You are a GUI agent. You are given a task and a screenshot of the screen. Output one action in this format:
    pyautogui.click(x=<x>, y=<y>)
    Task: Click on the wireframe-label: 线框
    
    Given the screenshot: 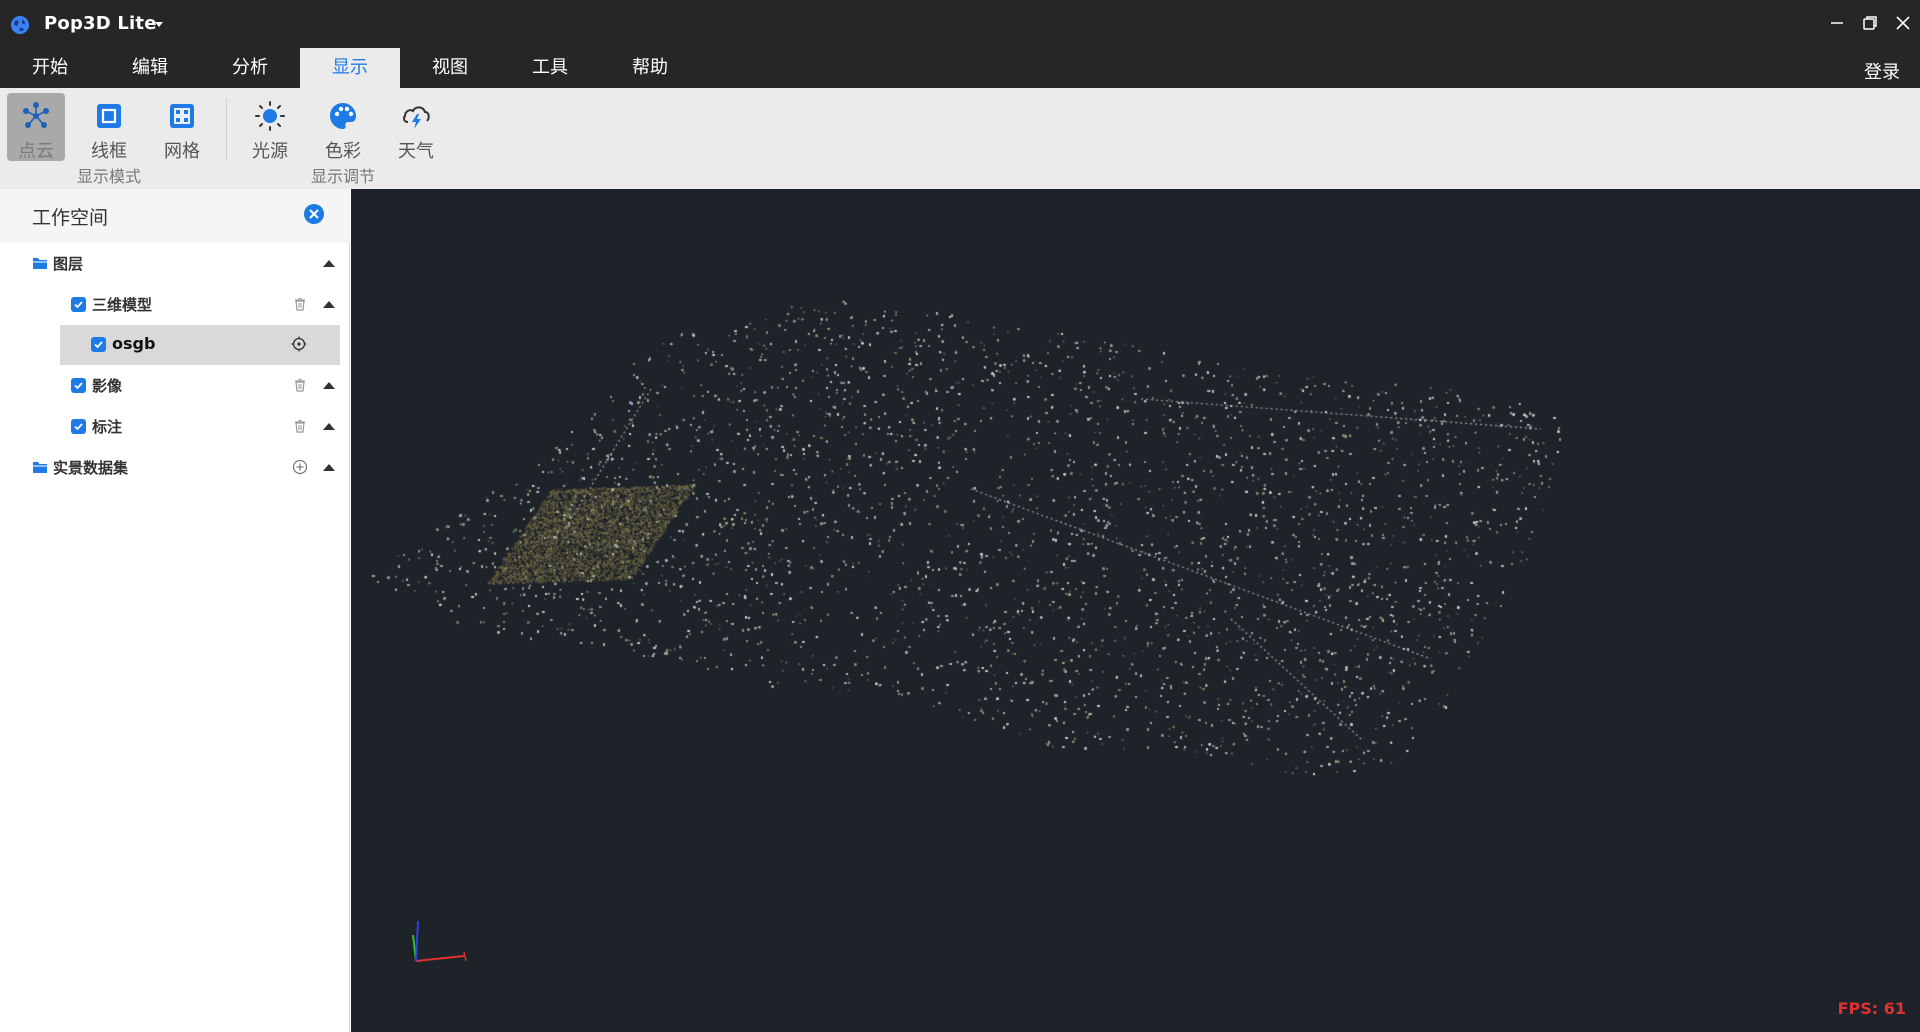 What is the action you would take?
    pyautogui.click(x=109, y=151)
    